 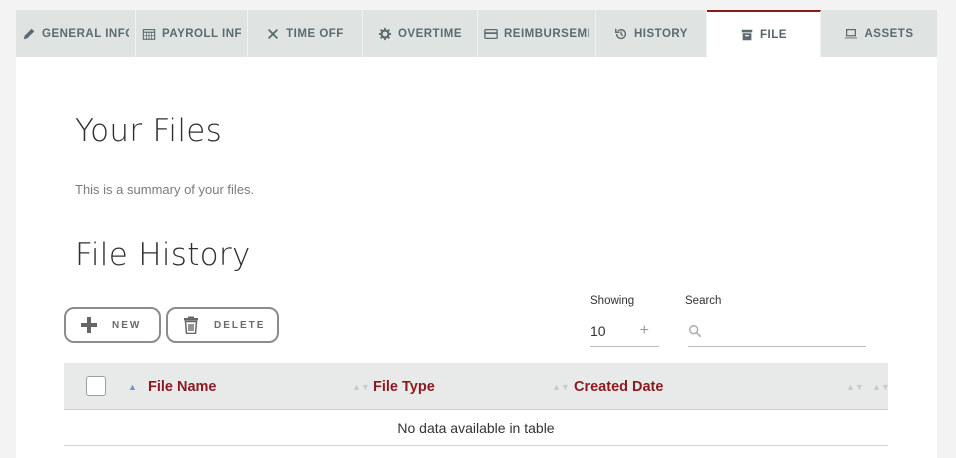 What do you see at coordinates (404, 386) in the screenshot?
I see `column-header-file-type: File Type` at bounding box center [404, 386].